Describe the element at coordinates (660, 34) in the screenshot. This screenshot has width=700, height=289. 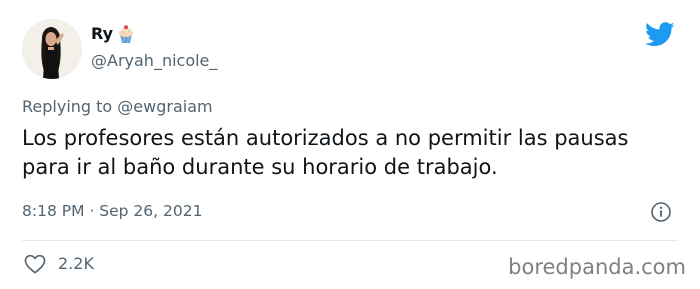
I see `twitter-bird-icon` at that location.